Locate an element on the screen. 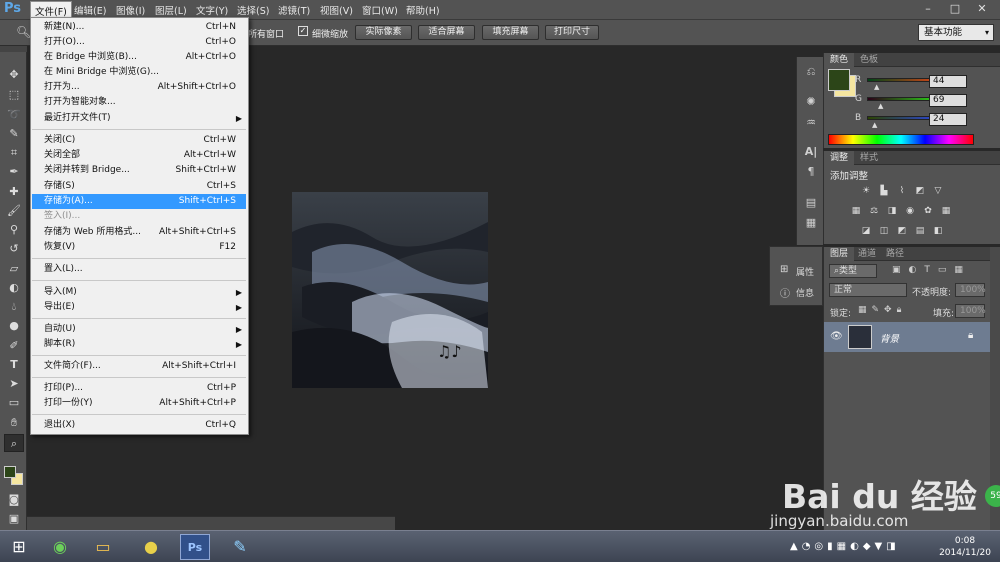 The image size is (1000, 562). actual-pixels-button: 实际像素 is located at coordinates (383, 32).